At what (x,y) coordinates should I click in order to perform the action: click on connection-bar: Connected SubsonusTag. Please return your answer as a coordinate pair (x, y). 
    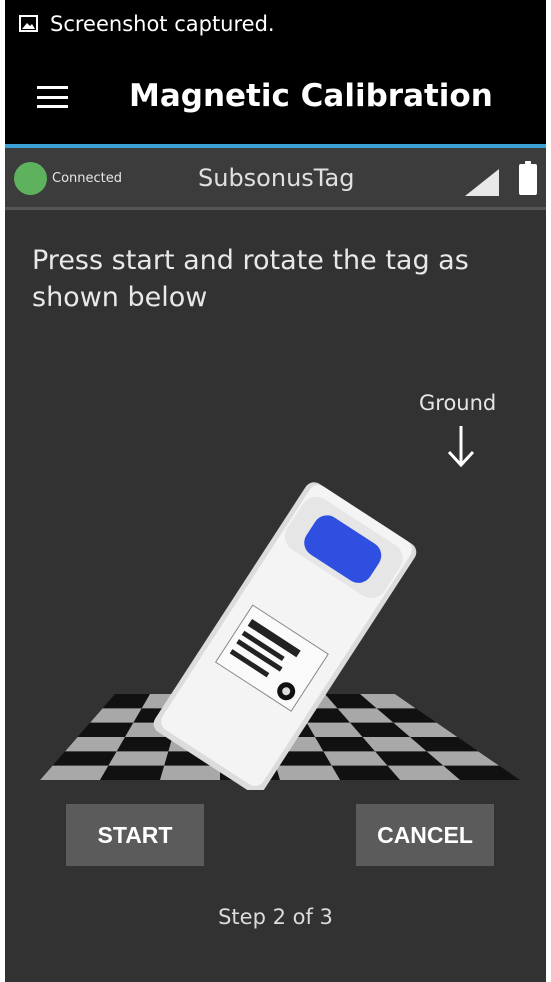
    Looking at the image, I should click on (275, 177).